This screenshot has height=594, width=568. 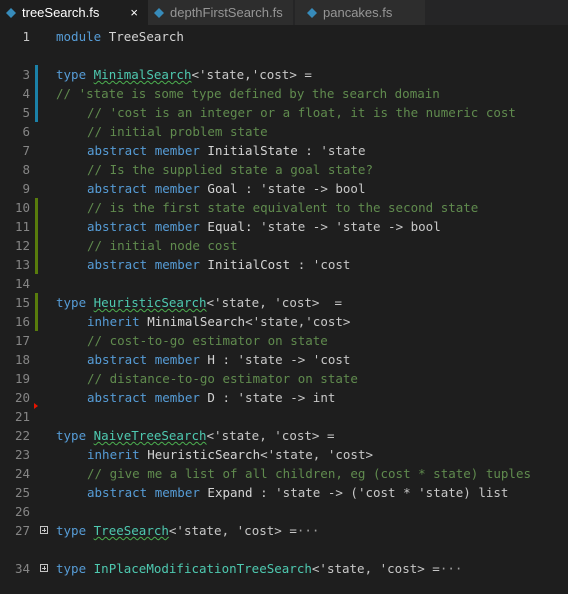 I want to click on code-line: 6 // initial problem state, so click(x=284, y=131).